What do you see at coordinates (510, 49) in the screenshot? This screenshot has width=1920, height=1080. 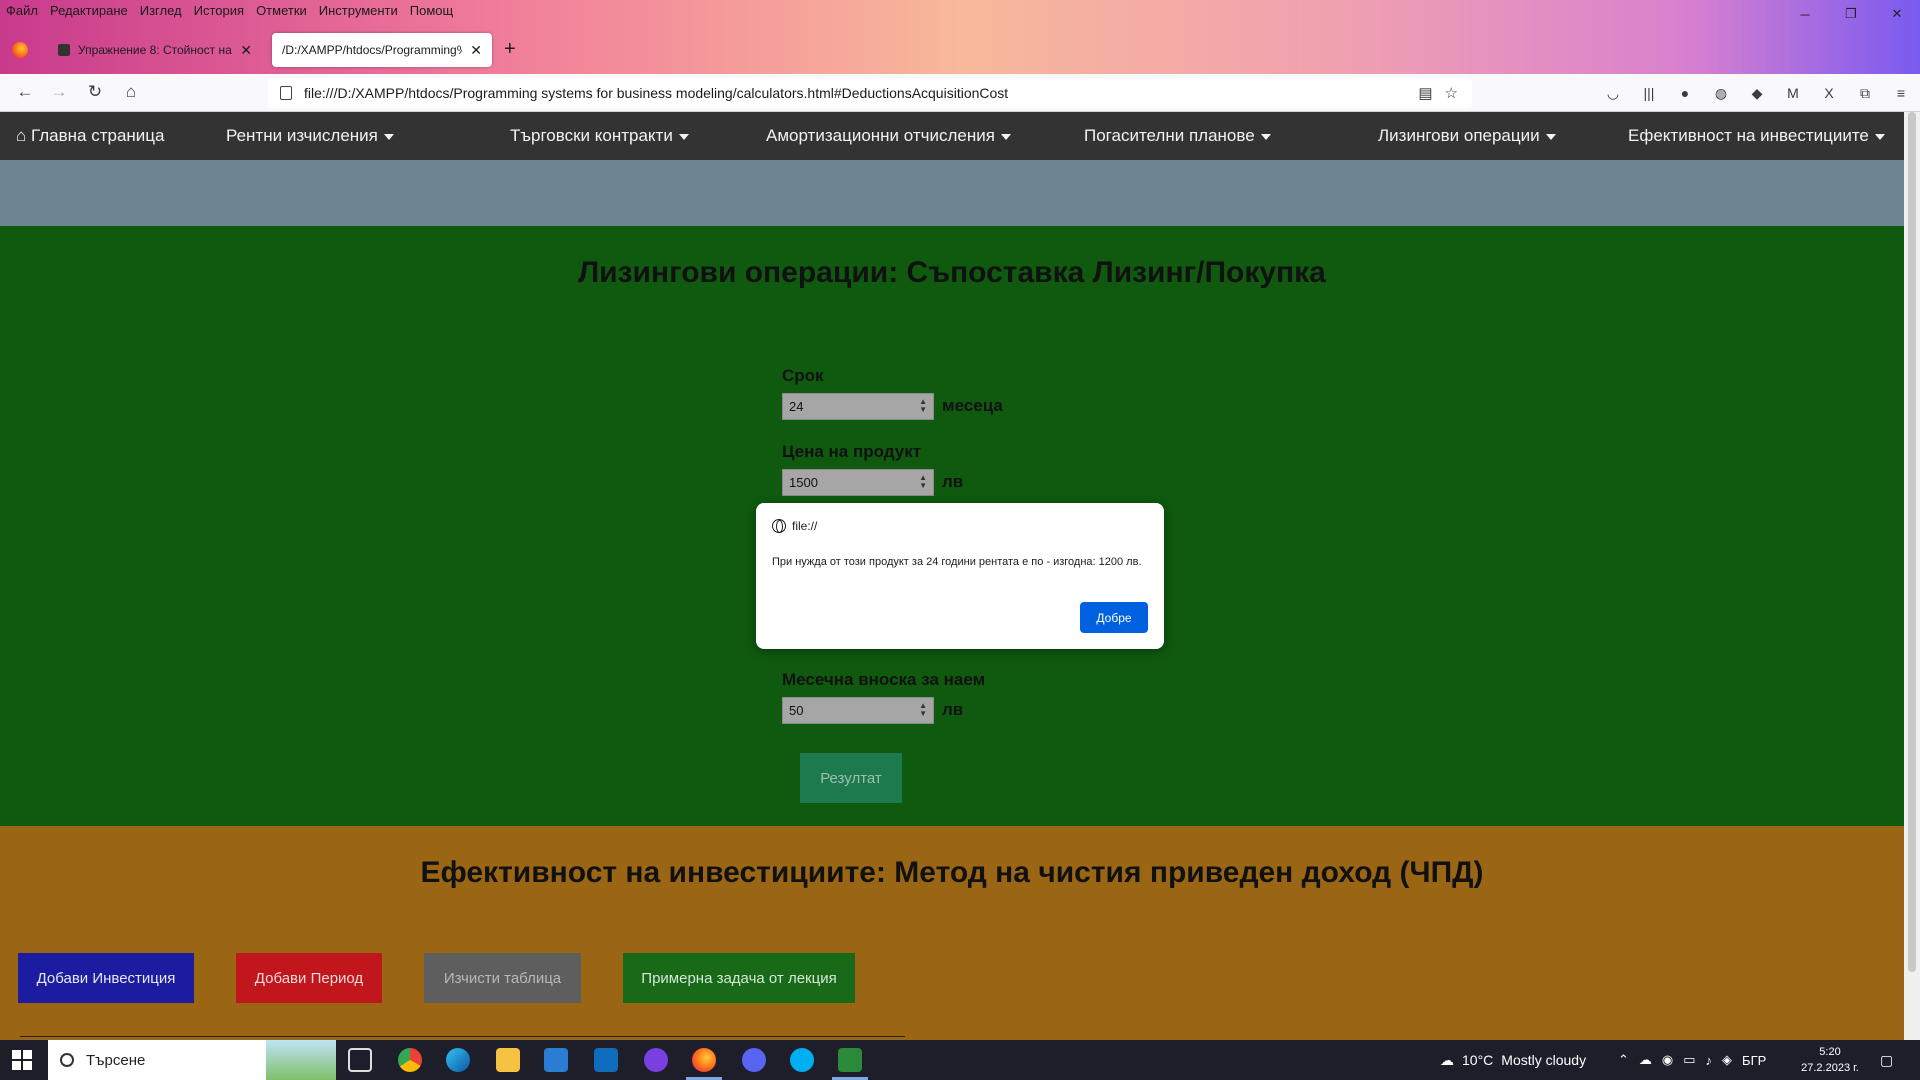 I see `new-tab-icon: +` at bounding box center [510, 49].